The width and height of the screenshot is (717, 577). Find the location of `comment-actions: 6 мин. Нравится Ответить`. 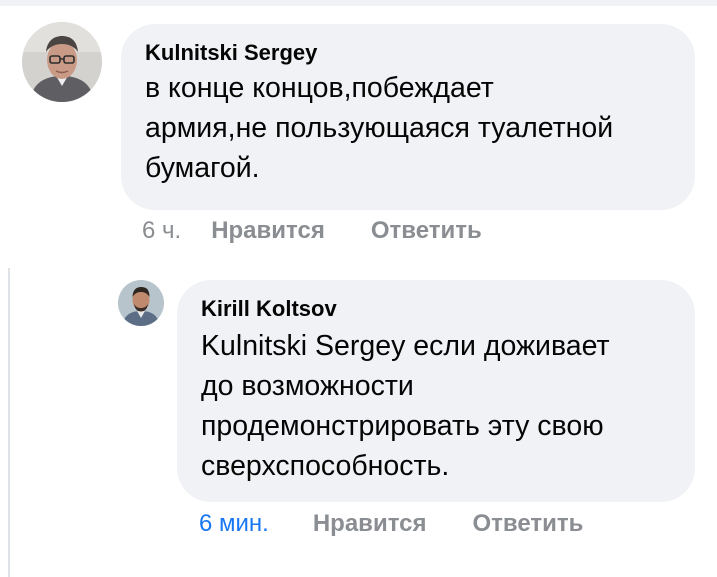

comment-actions: 6 мин. Нравится Ответить is located at coordinates (391, 524).